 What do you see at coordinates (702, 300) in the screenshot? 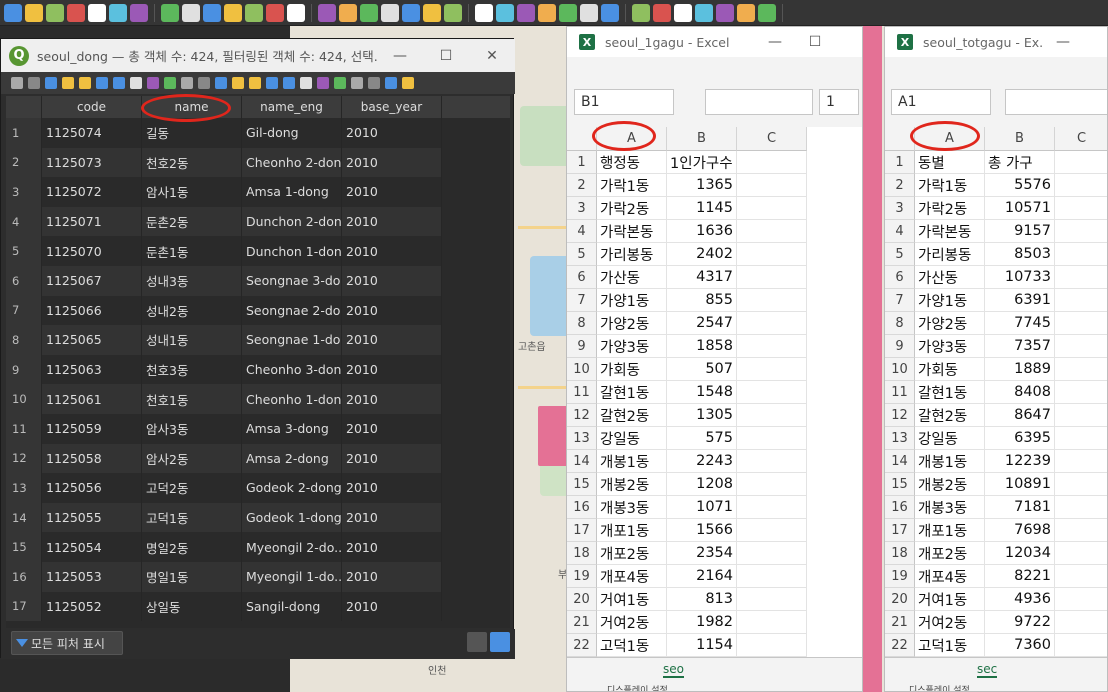
I see `cell-b: 855` at bounding box center [702, 300].